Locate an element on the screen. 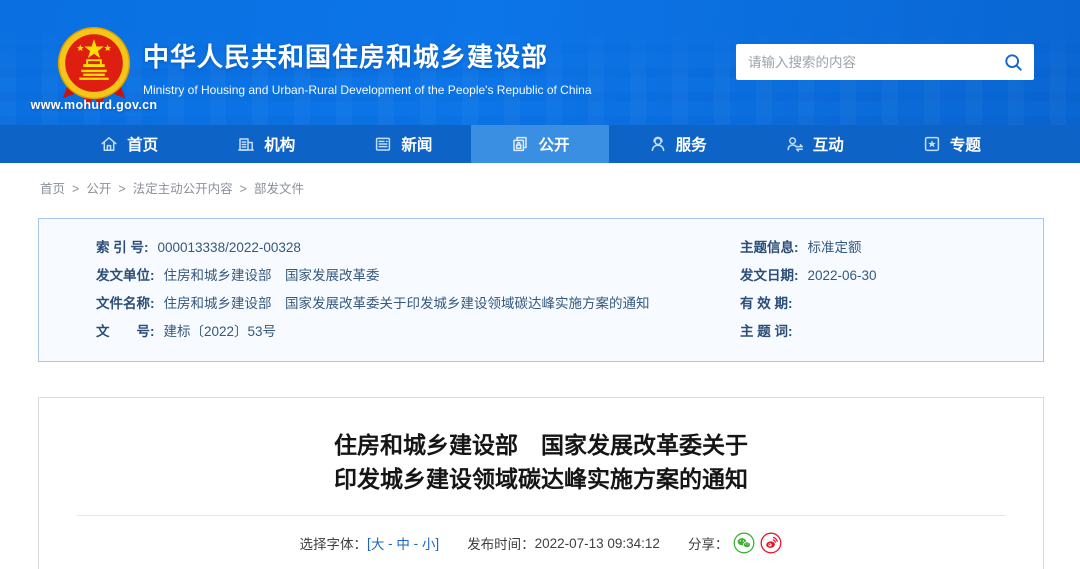 This screenshot has width=1080, height=569. info-row-validity-period: 有 效 期: is located at coordinates (891, 304).